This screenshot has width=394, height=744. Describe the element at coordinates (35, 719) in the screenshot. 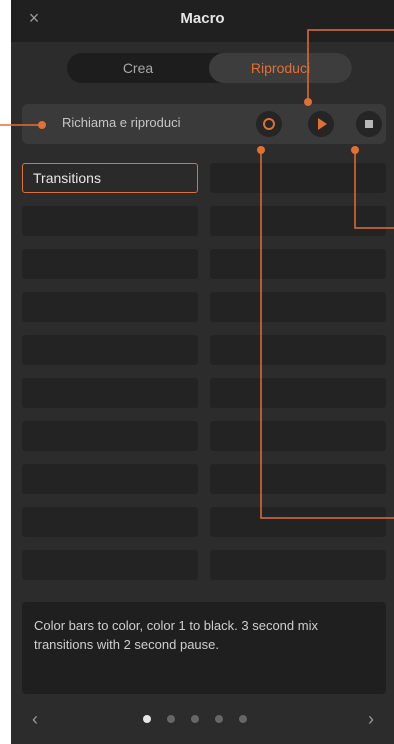

I see `previous-page-icon: ‹` at that location.